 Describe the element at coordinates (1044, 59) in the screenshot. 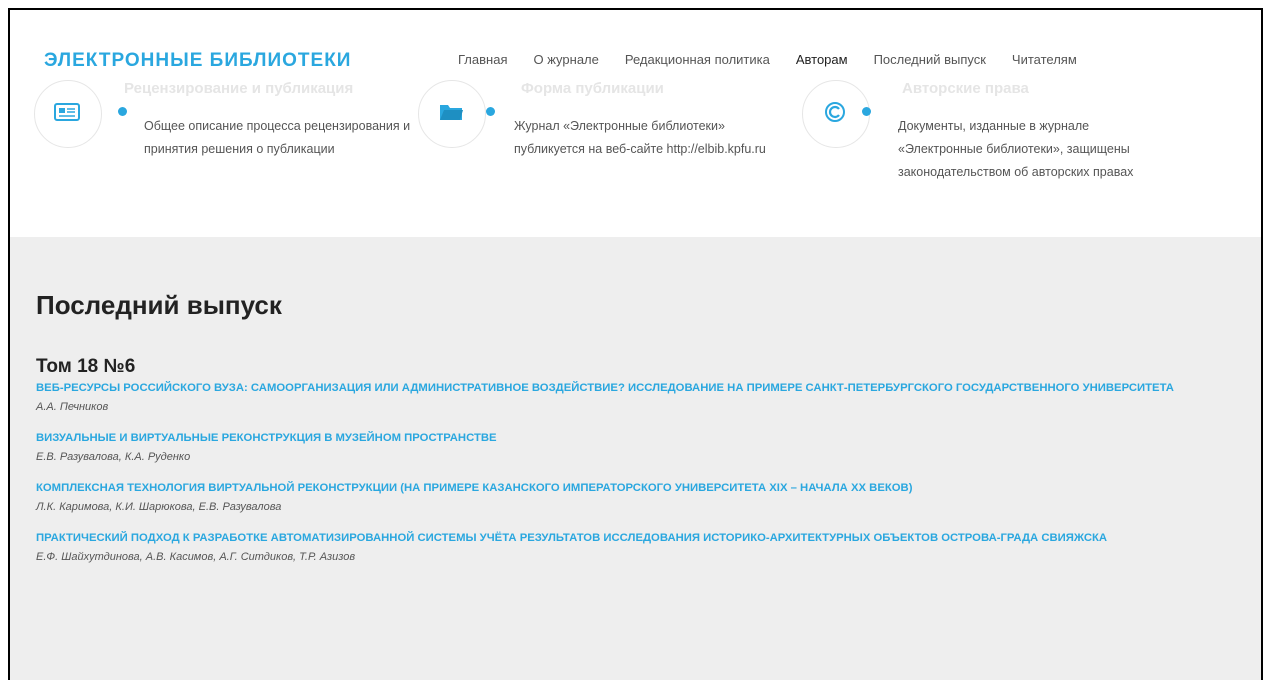

I see `nav-readers: Читателям` at that location.